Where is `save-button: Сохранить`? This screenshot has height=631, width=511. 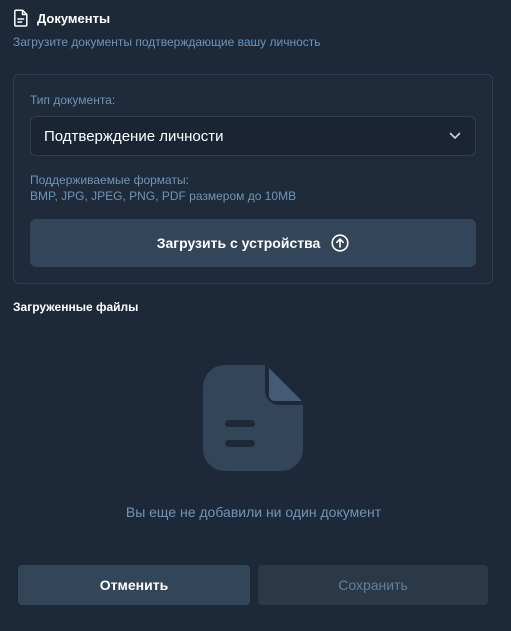 save-button: Сохранить is located at coordinates (373, 585).